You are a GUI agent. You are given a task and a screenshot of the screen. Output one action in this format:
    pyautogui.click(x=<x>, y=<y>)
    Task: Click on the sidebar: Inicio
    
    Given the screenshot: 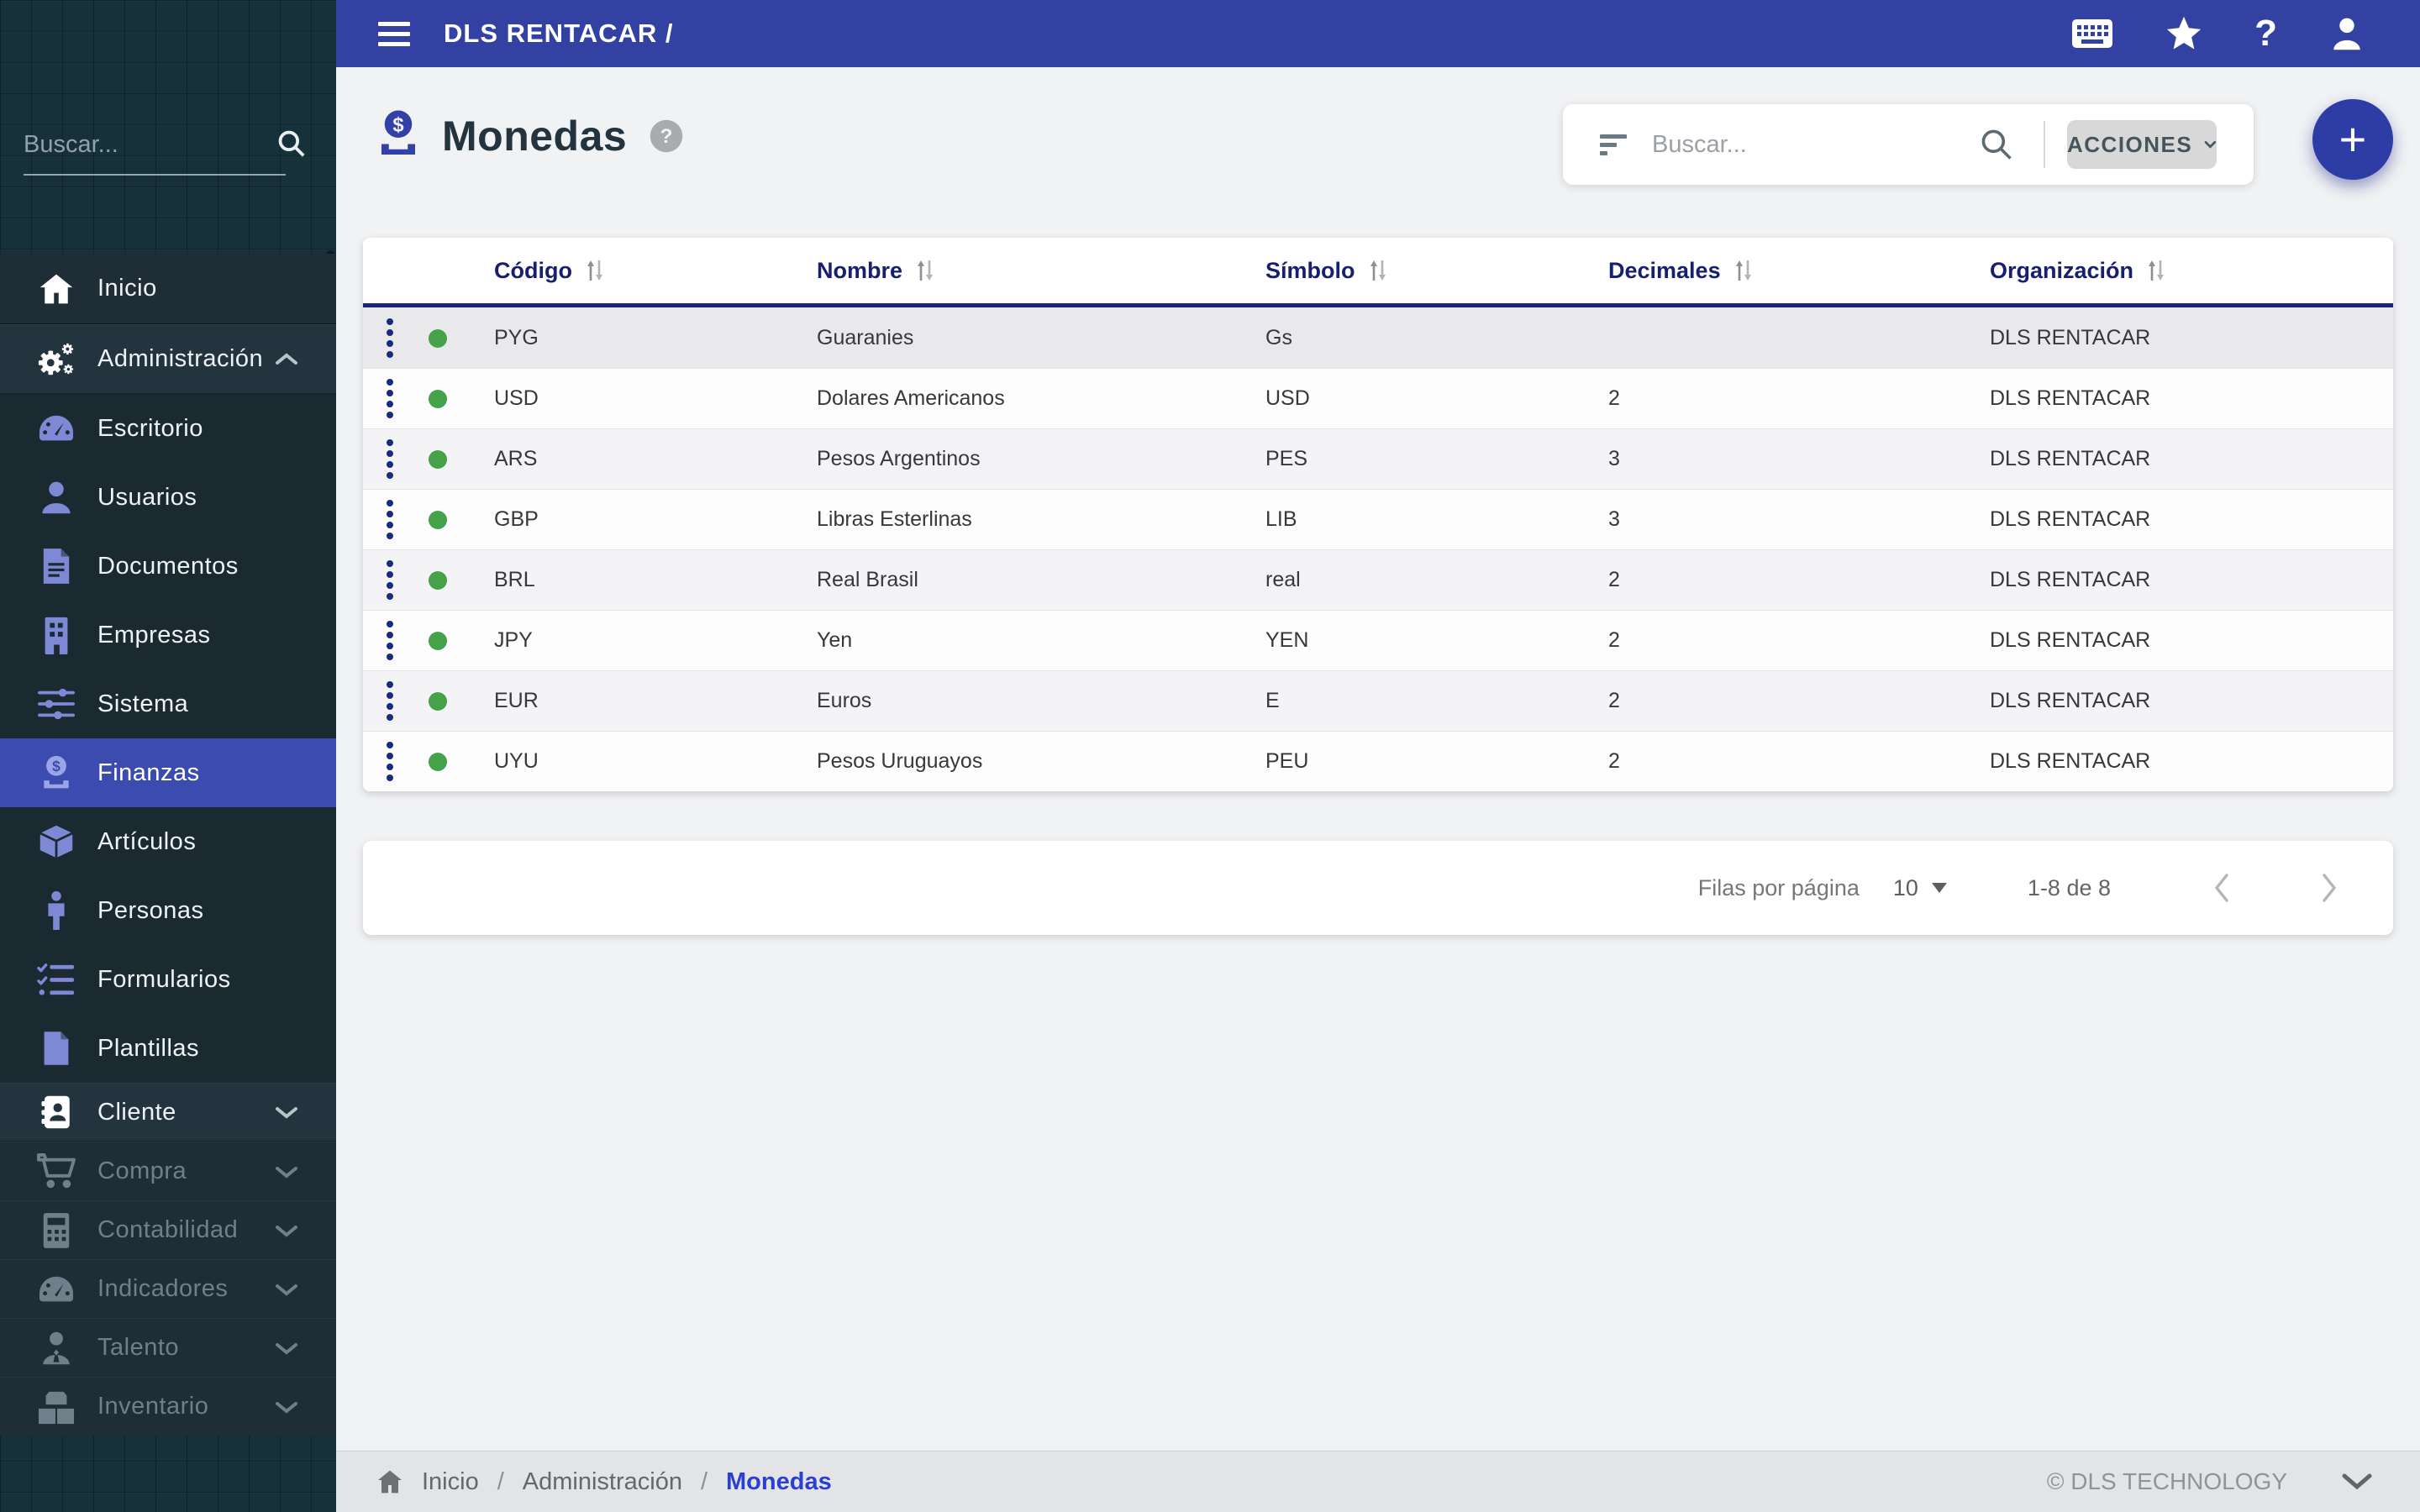 What is the action you would take?
    pyautogui.click(x=168, y=756)
    